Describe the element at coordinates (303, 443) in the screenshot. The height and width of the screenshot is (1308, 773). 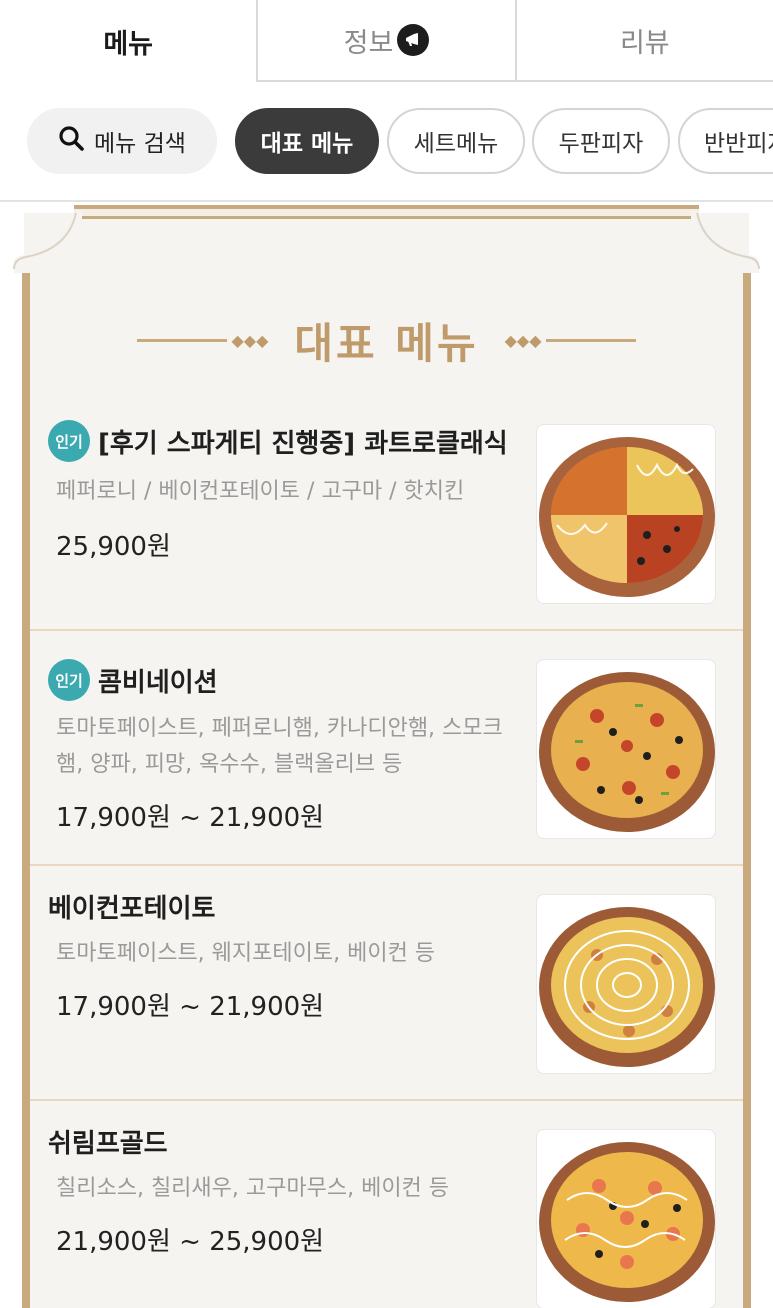
I see `menu-item-name: [후기 스파게티 진행중] 콰트로클래식` at that location.